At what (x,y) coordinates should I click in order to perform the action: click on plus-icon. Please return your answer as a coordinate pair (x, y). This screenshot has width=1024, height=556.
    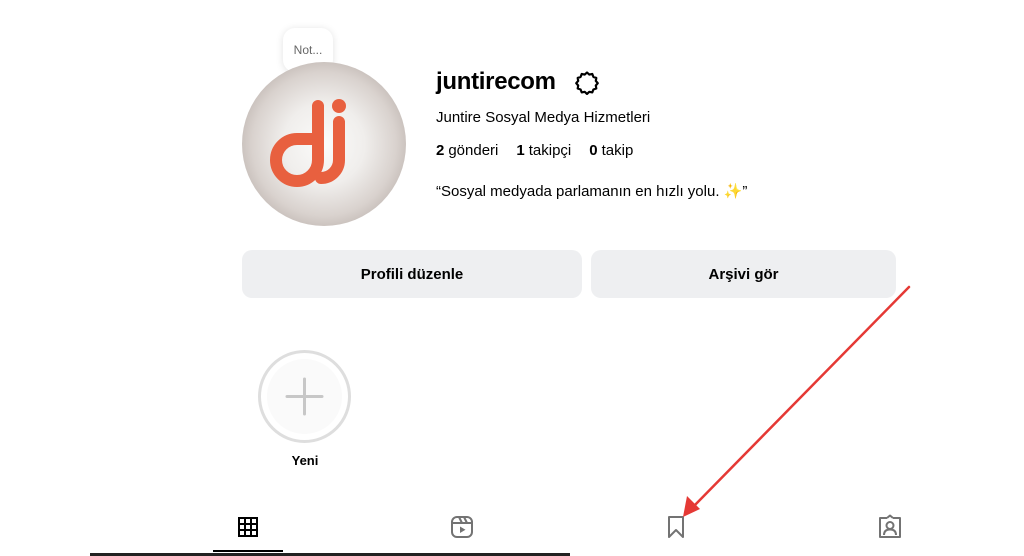
    Looking at the image, I should click on (304, 396).